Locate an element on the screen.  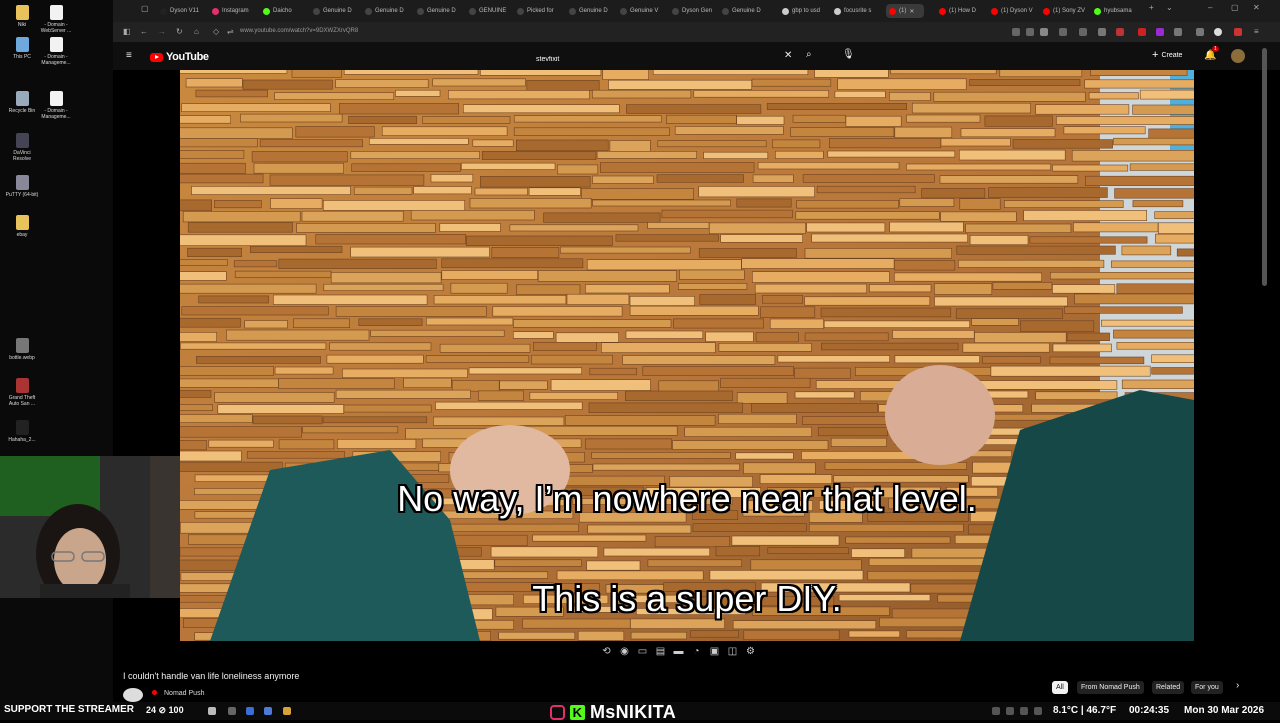
sidebar-toggle-icon: ◧ is located at coordinates (127, 31).